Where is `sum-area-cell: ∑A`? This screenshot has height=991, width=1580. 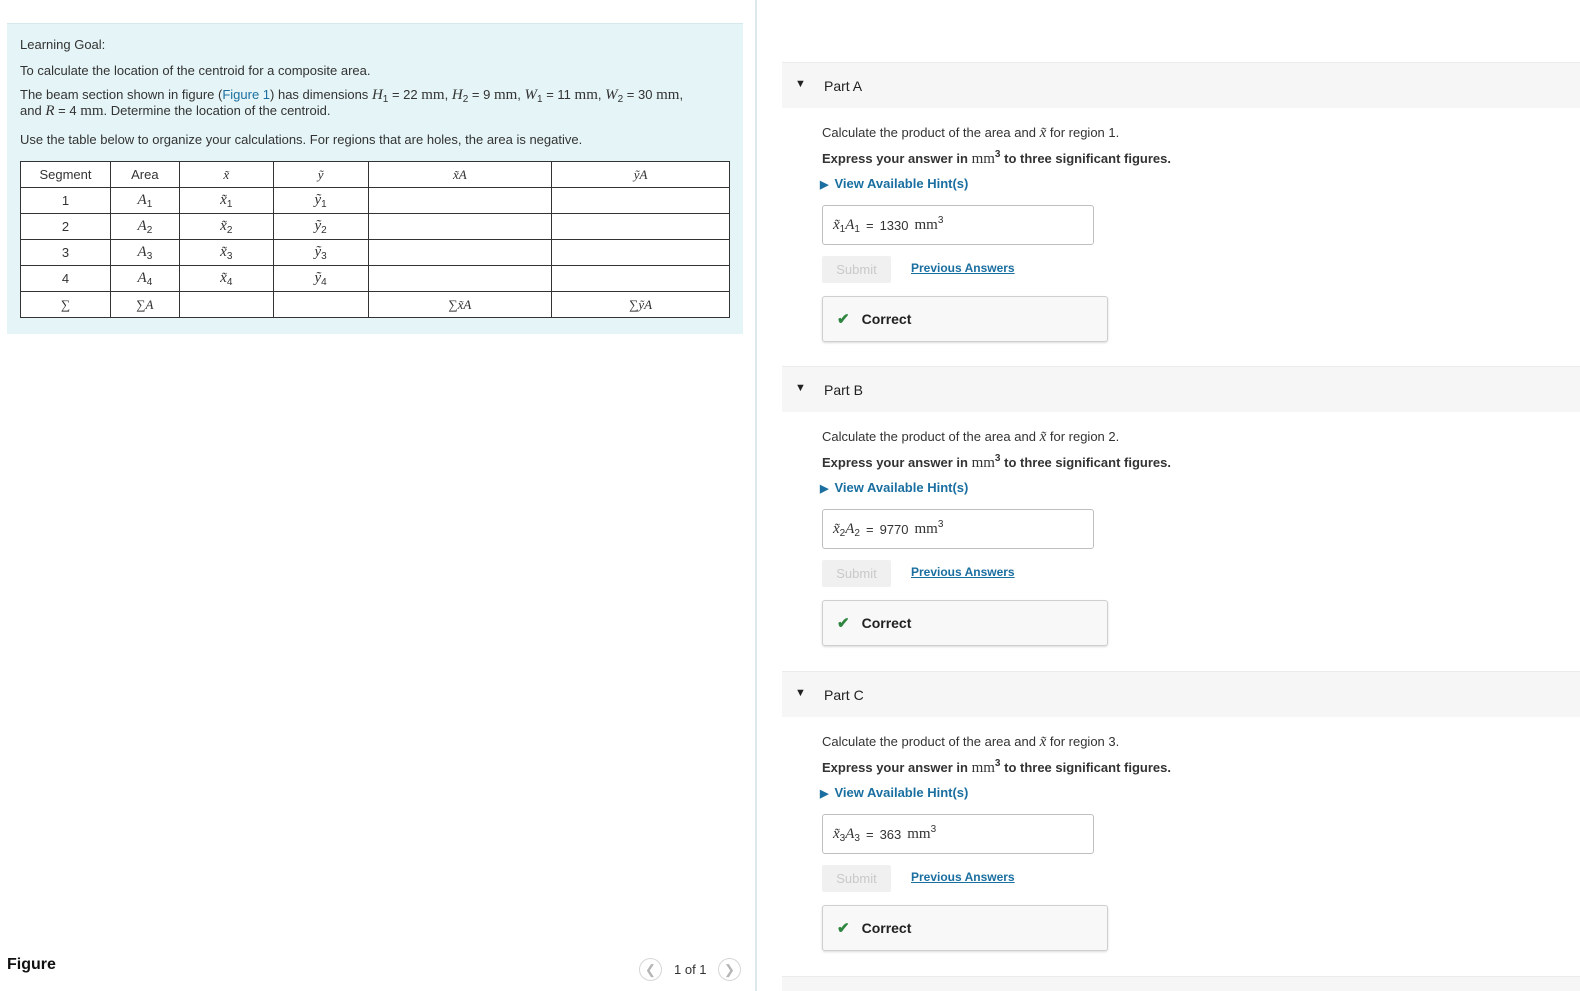 sum-area-cell: ∑A is located at coordinates (144, 304).